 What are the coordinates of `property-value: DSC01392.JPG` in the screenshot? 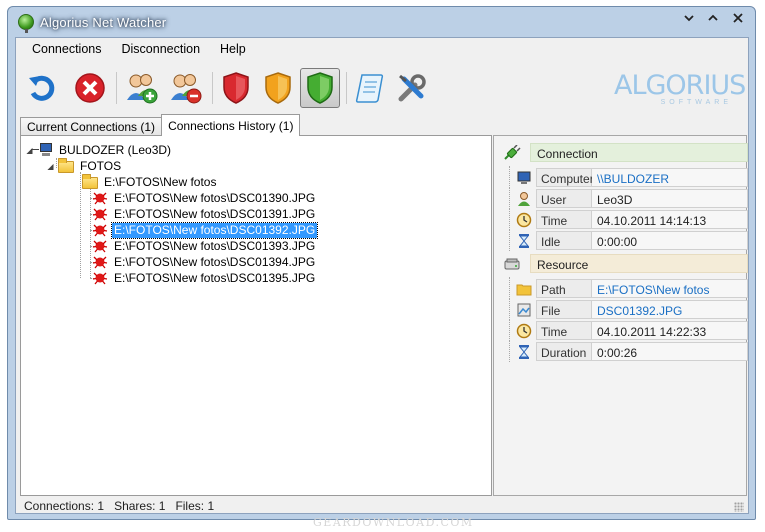 It's located at (670, 309).